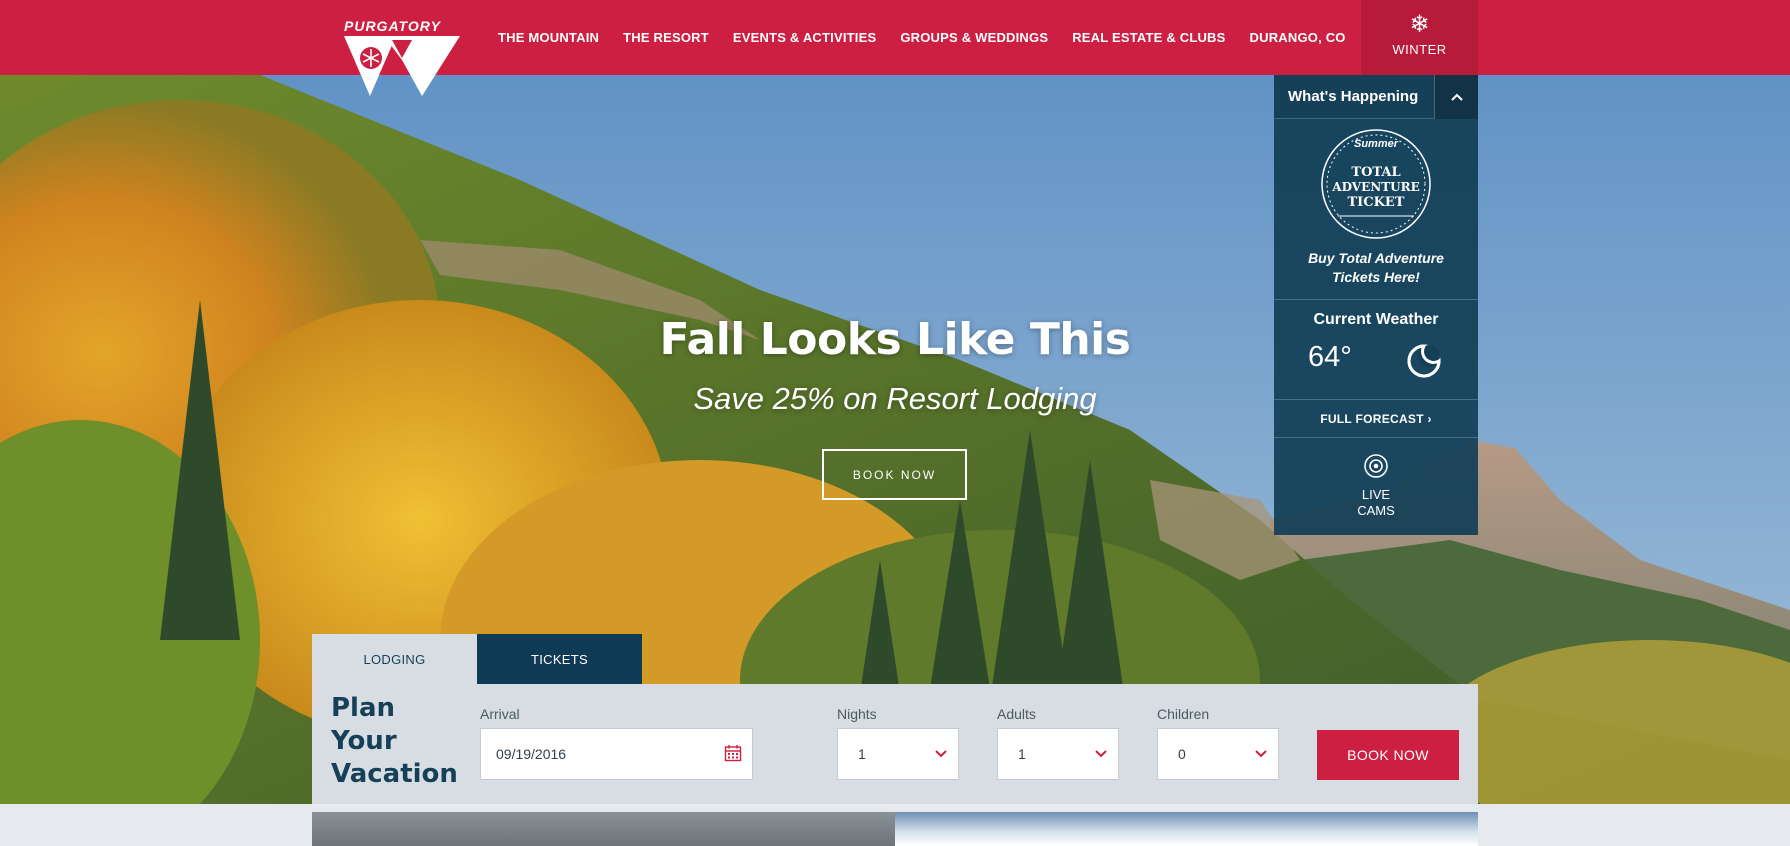  I want to click on tab-lodging: LODGING, so click(394, 659).